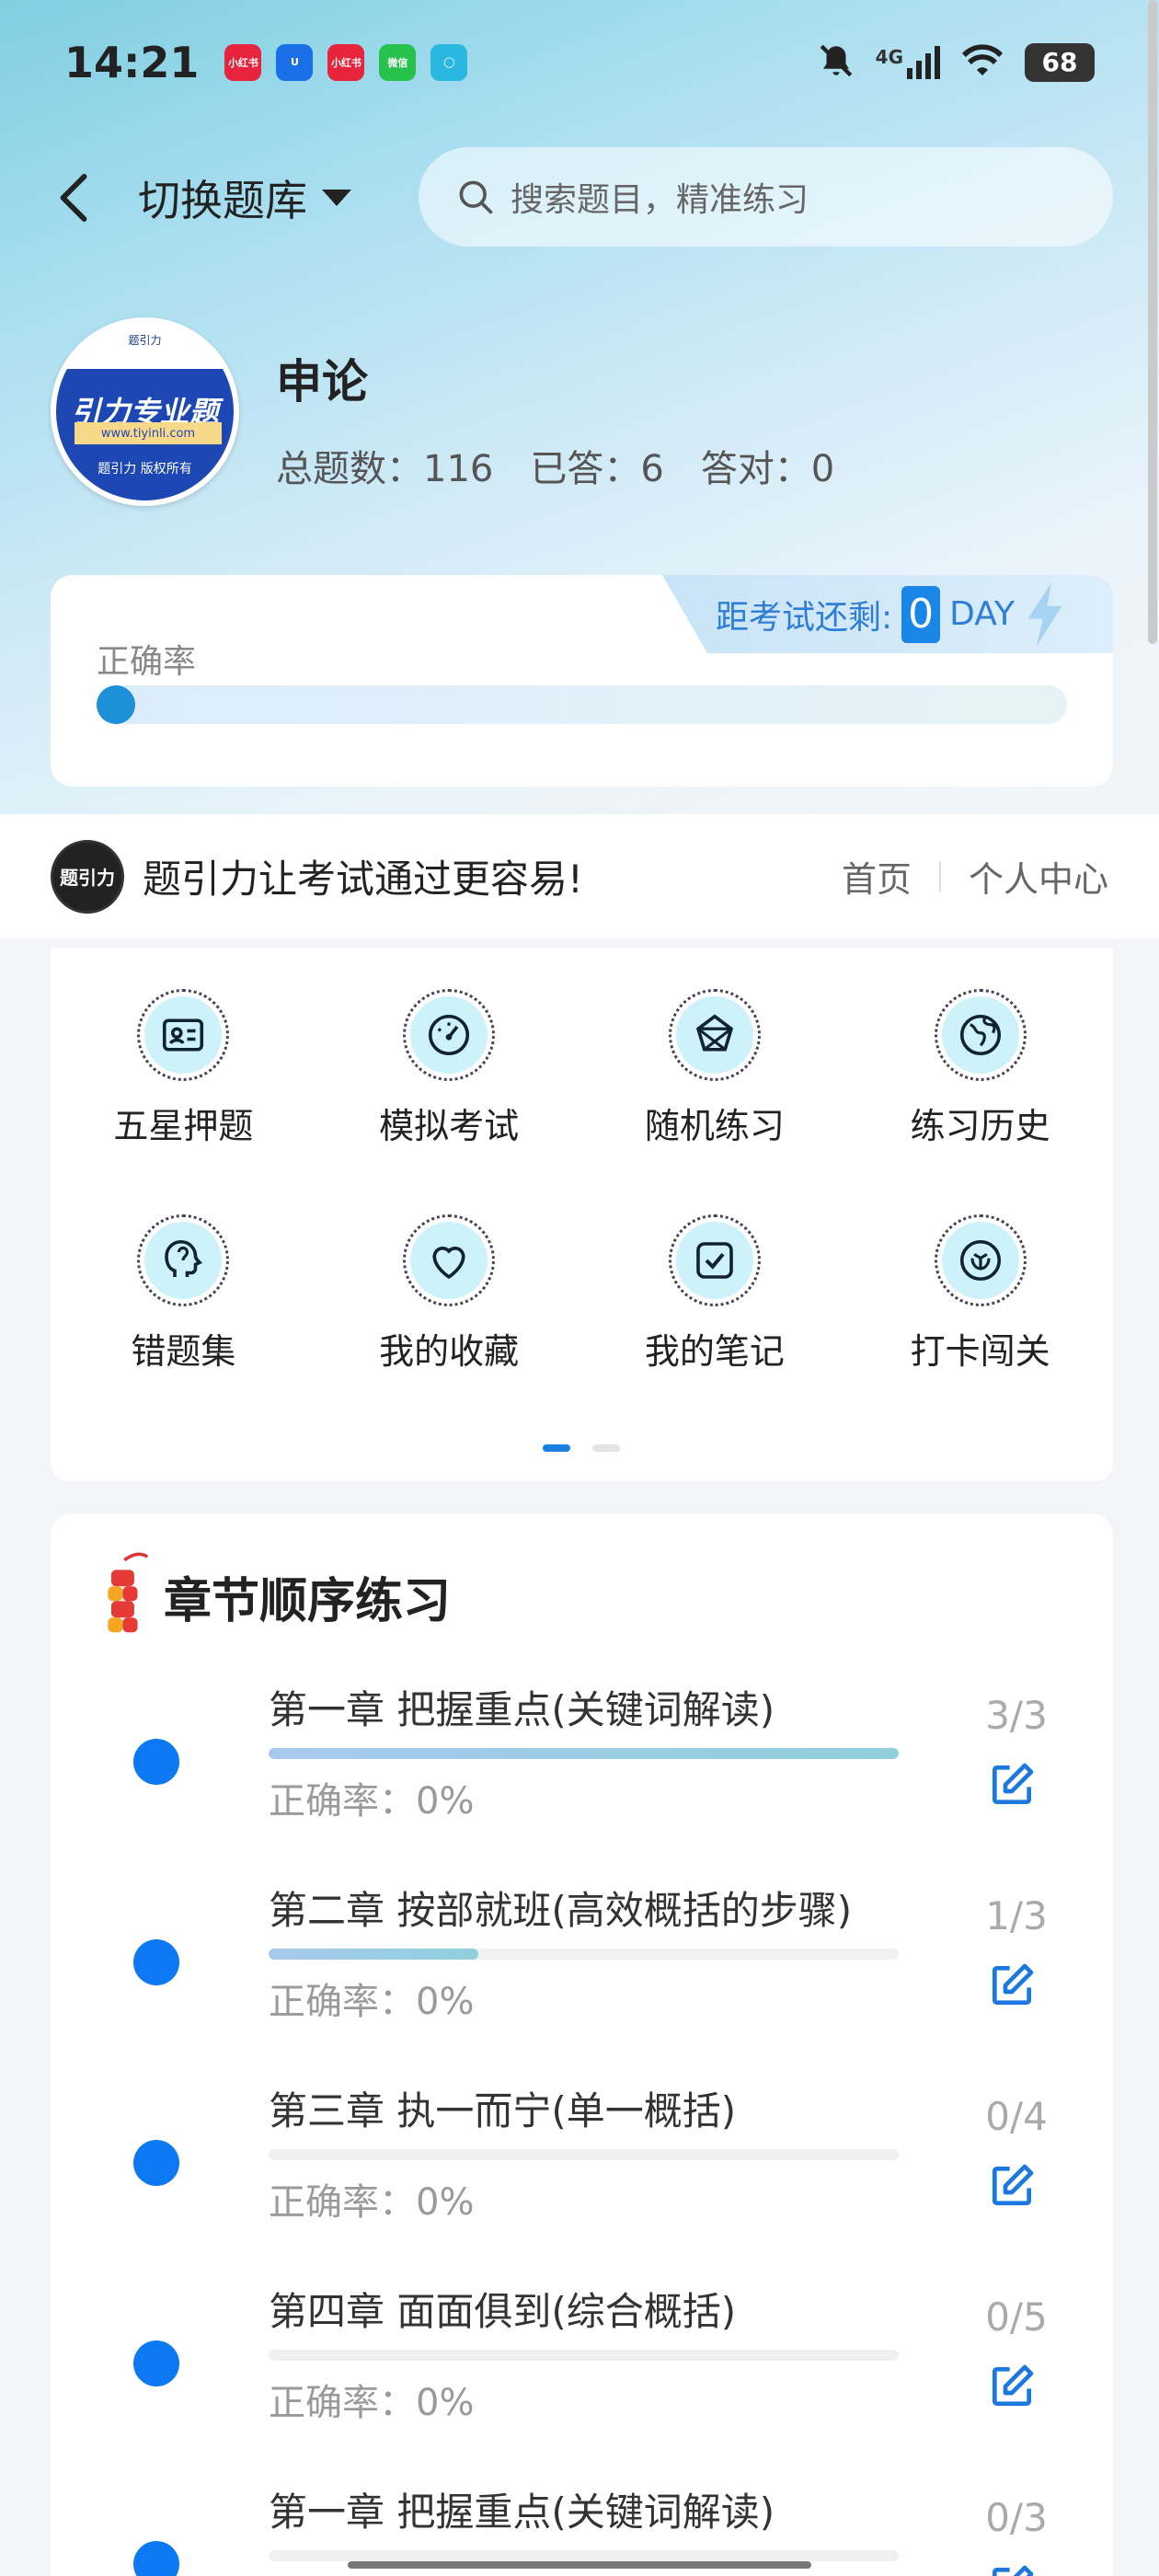 This screenshot has height=2576, width=1159. I want to click on answered-count: 已答：6, so click(597, 469).